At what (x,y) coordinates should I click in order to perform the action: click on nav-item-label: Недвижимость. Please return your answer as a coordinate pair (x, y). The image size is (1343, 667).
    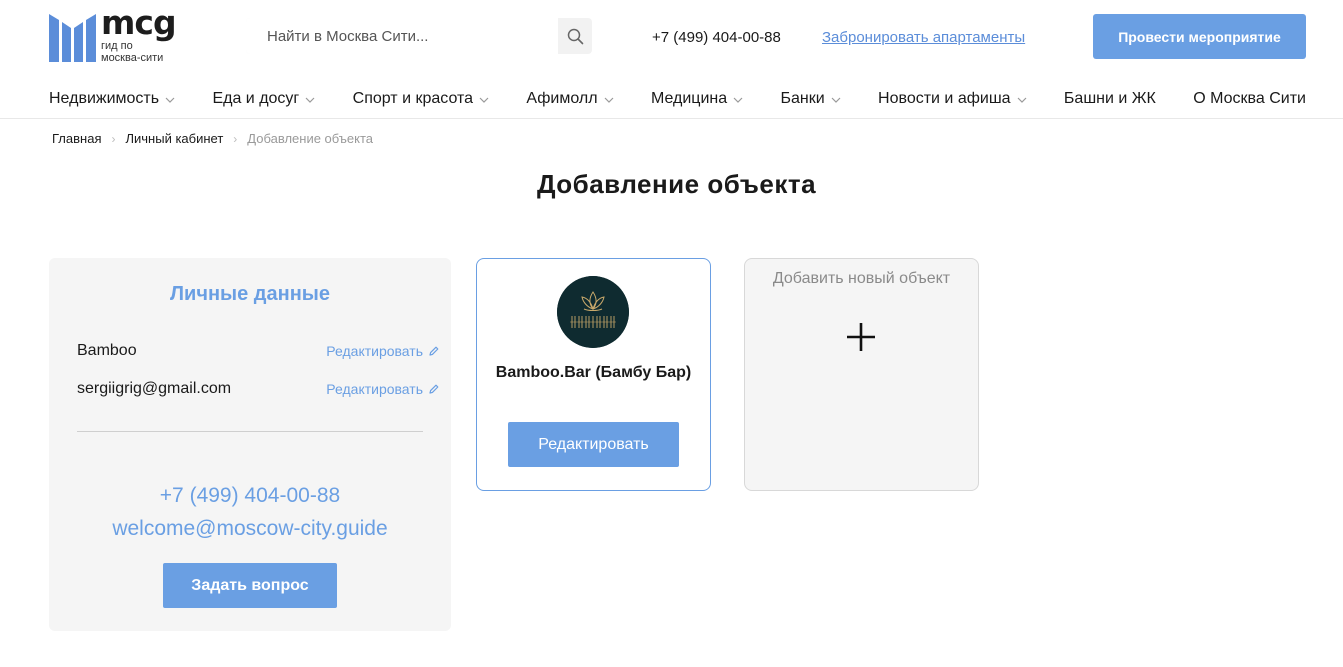
    Looking at the image, I should click on (104, 98).